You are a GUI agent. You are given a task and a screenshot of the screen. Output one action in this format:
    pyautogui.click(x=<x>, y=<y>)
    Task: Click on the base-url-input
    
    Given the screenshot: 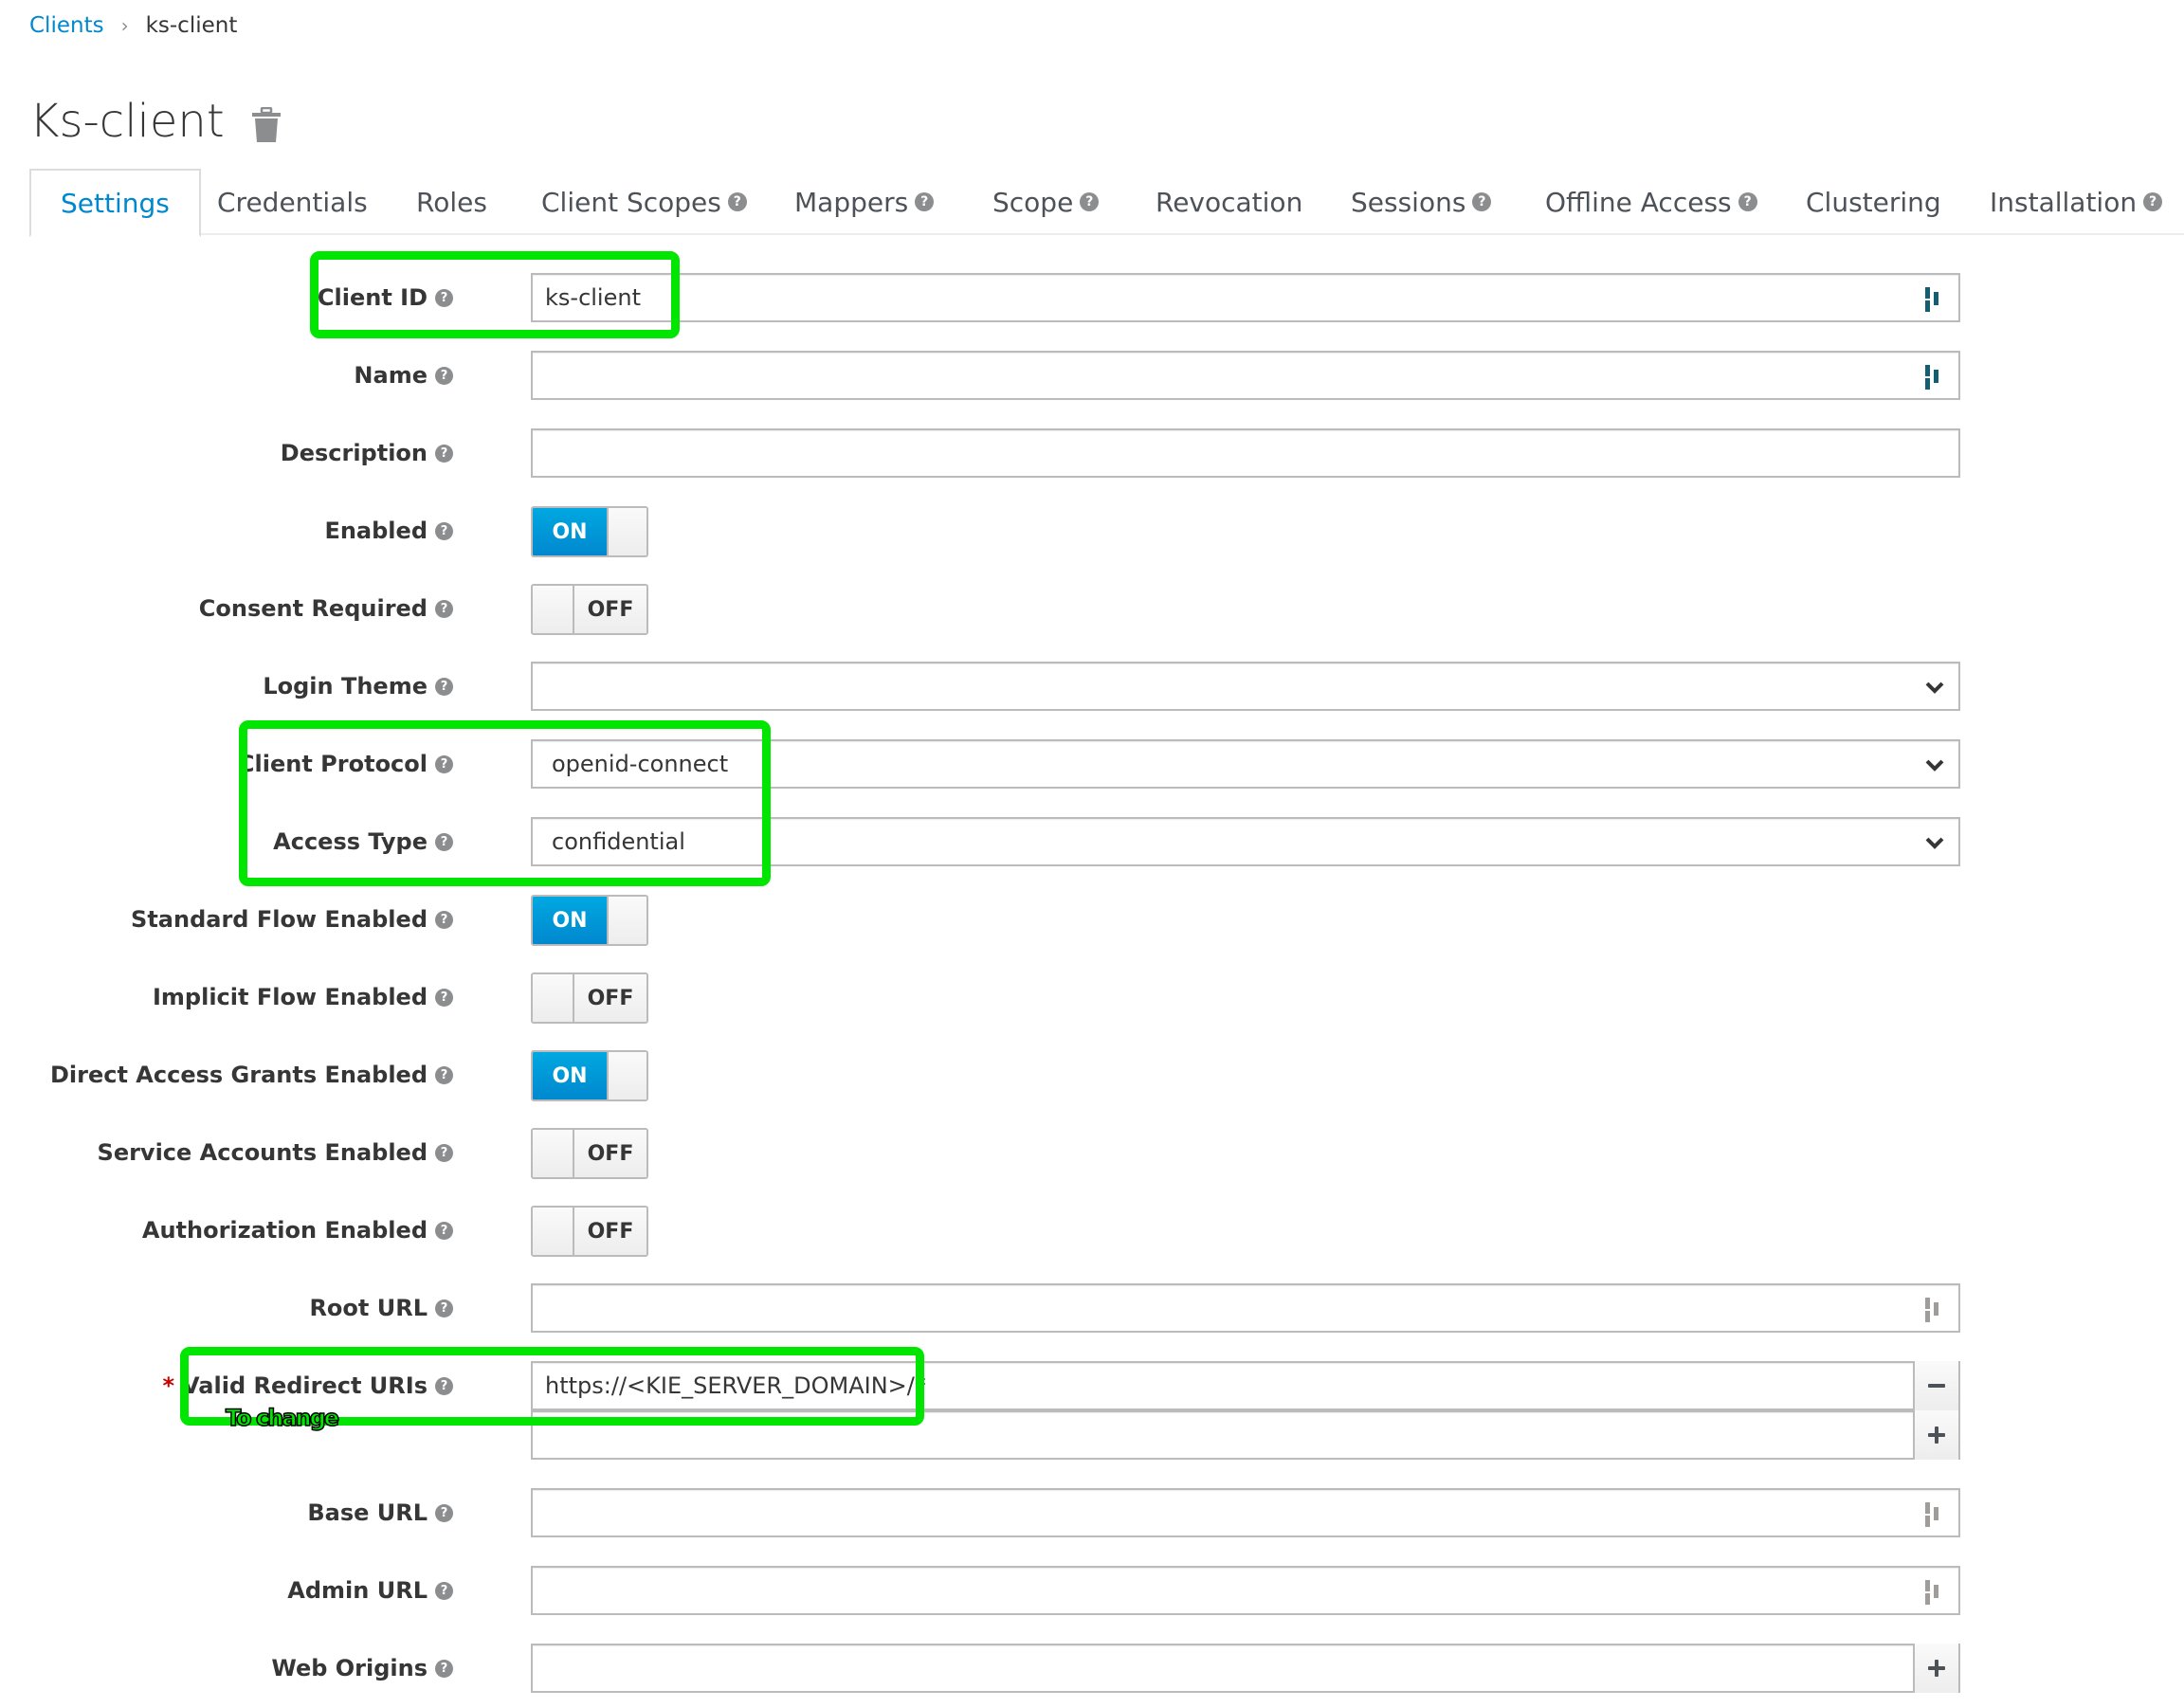 What is the action you would take?
    pyautogui.click(x=1245, y=1512)
    